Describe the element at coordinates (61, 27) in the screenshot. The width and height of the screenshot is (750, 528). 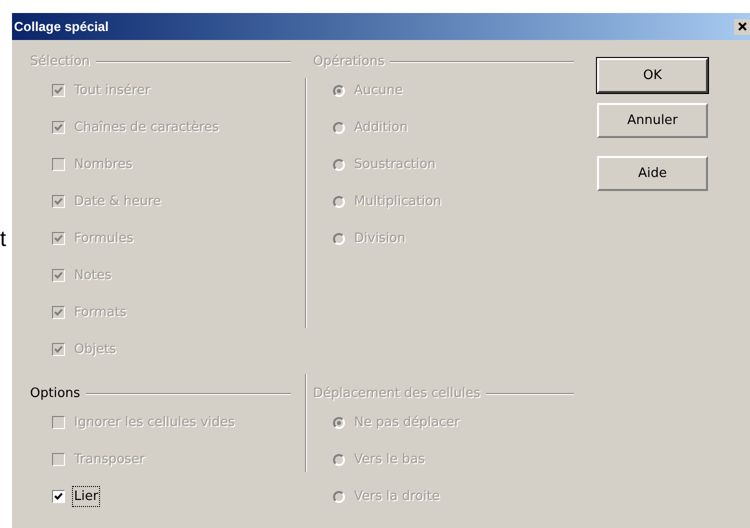
I see `window-title: Collage spécial` at that location.